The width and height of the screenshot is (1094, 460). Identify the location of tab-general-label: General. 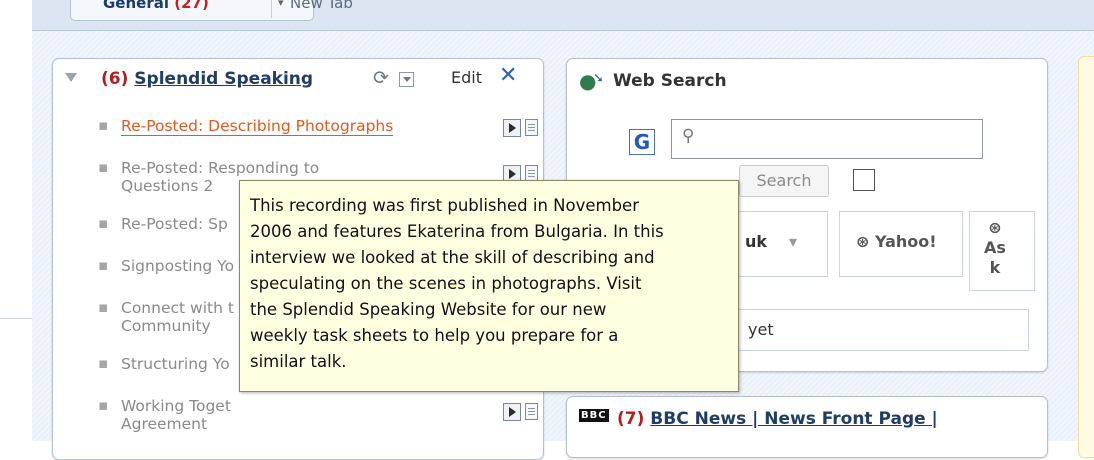
(136, 6).